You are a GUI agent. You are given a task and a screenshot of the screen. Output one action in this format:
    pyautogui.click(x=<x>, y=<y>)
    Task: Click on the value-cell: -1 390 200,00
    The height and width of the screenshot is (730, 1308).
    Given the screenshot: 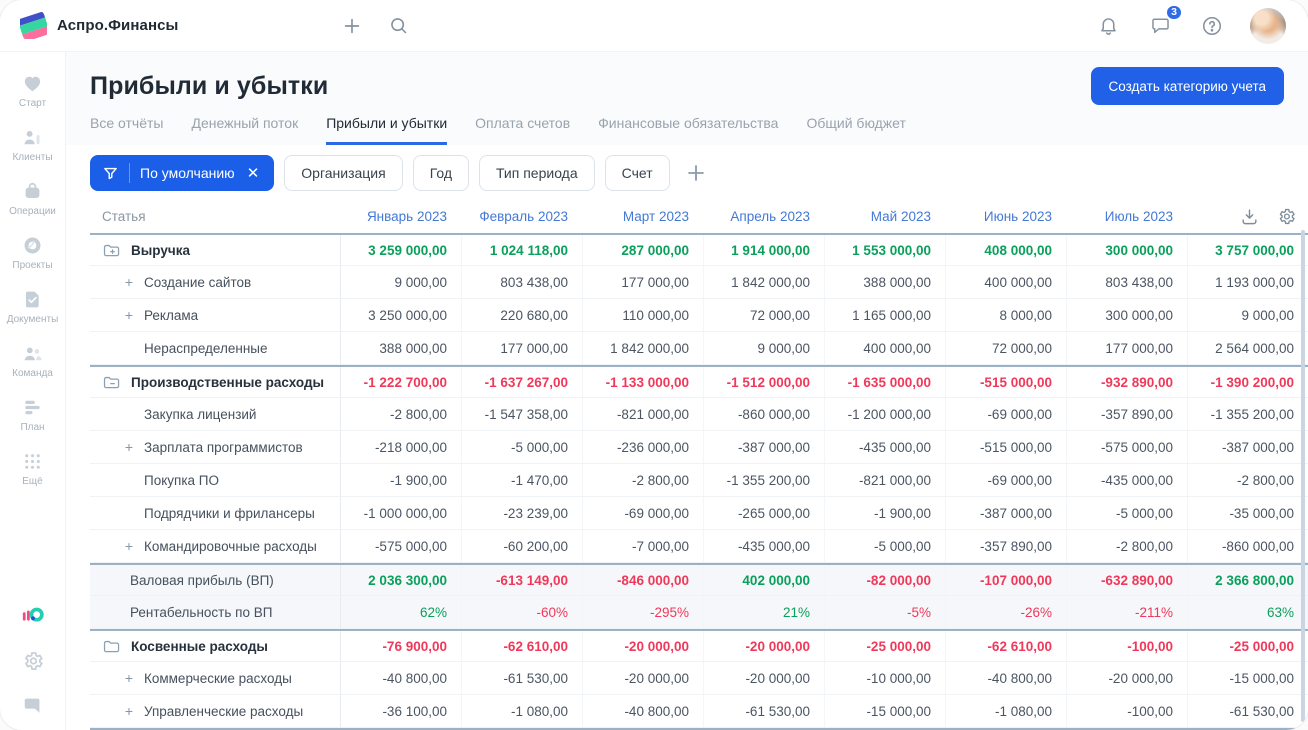 What is the action you would take?
    pyautogui.click(x=1247, y=382)
    